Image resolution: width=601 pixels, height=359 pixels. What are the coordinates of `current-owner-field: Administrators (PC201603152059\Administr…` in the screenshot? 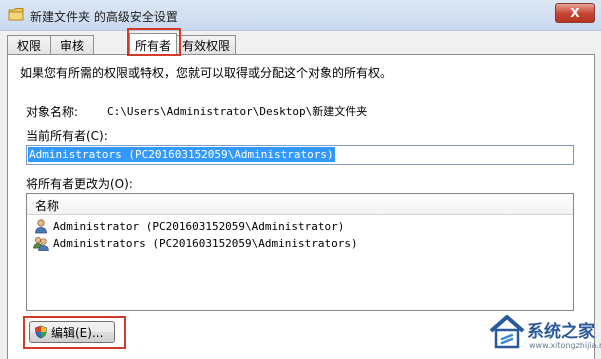 It's located at (300, 155).